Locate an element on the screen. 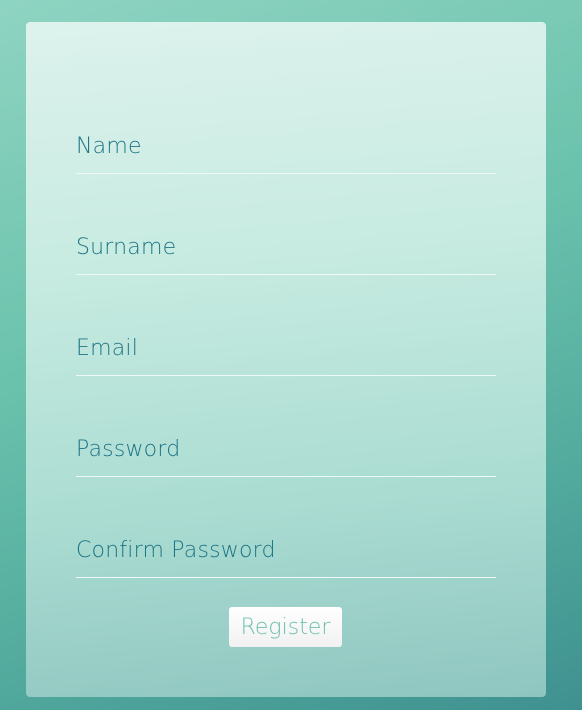 Image resolution: width=582 pixels, height=710 pixels. surname-field: Surname is located at coordinates (286, 224).